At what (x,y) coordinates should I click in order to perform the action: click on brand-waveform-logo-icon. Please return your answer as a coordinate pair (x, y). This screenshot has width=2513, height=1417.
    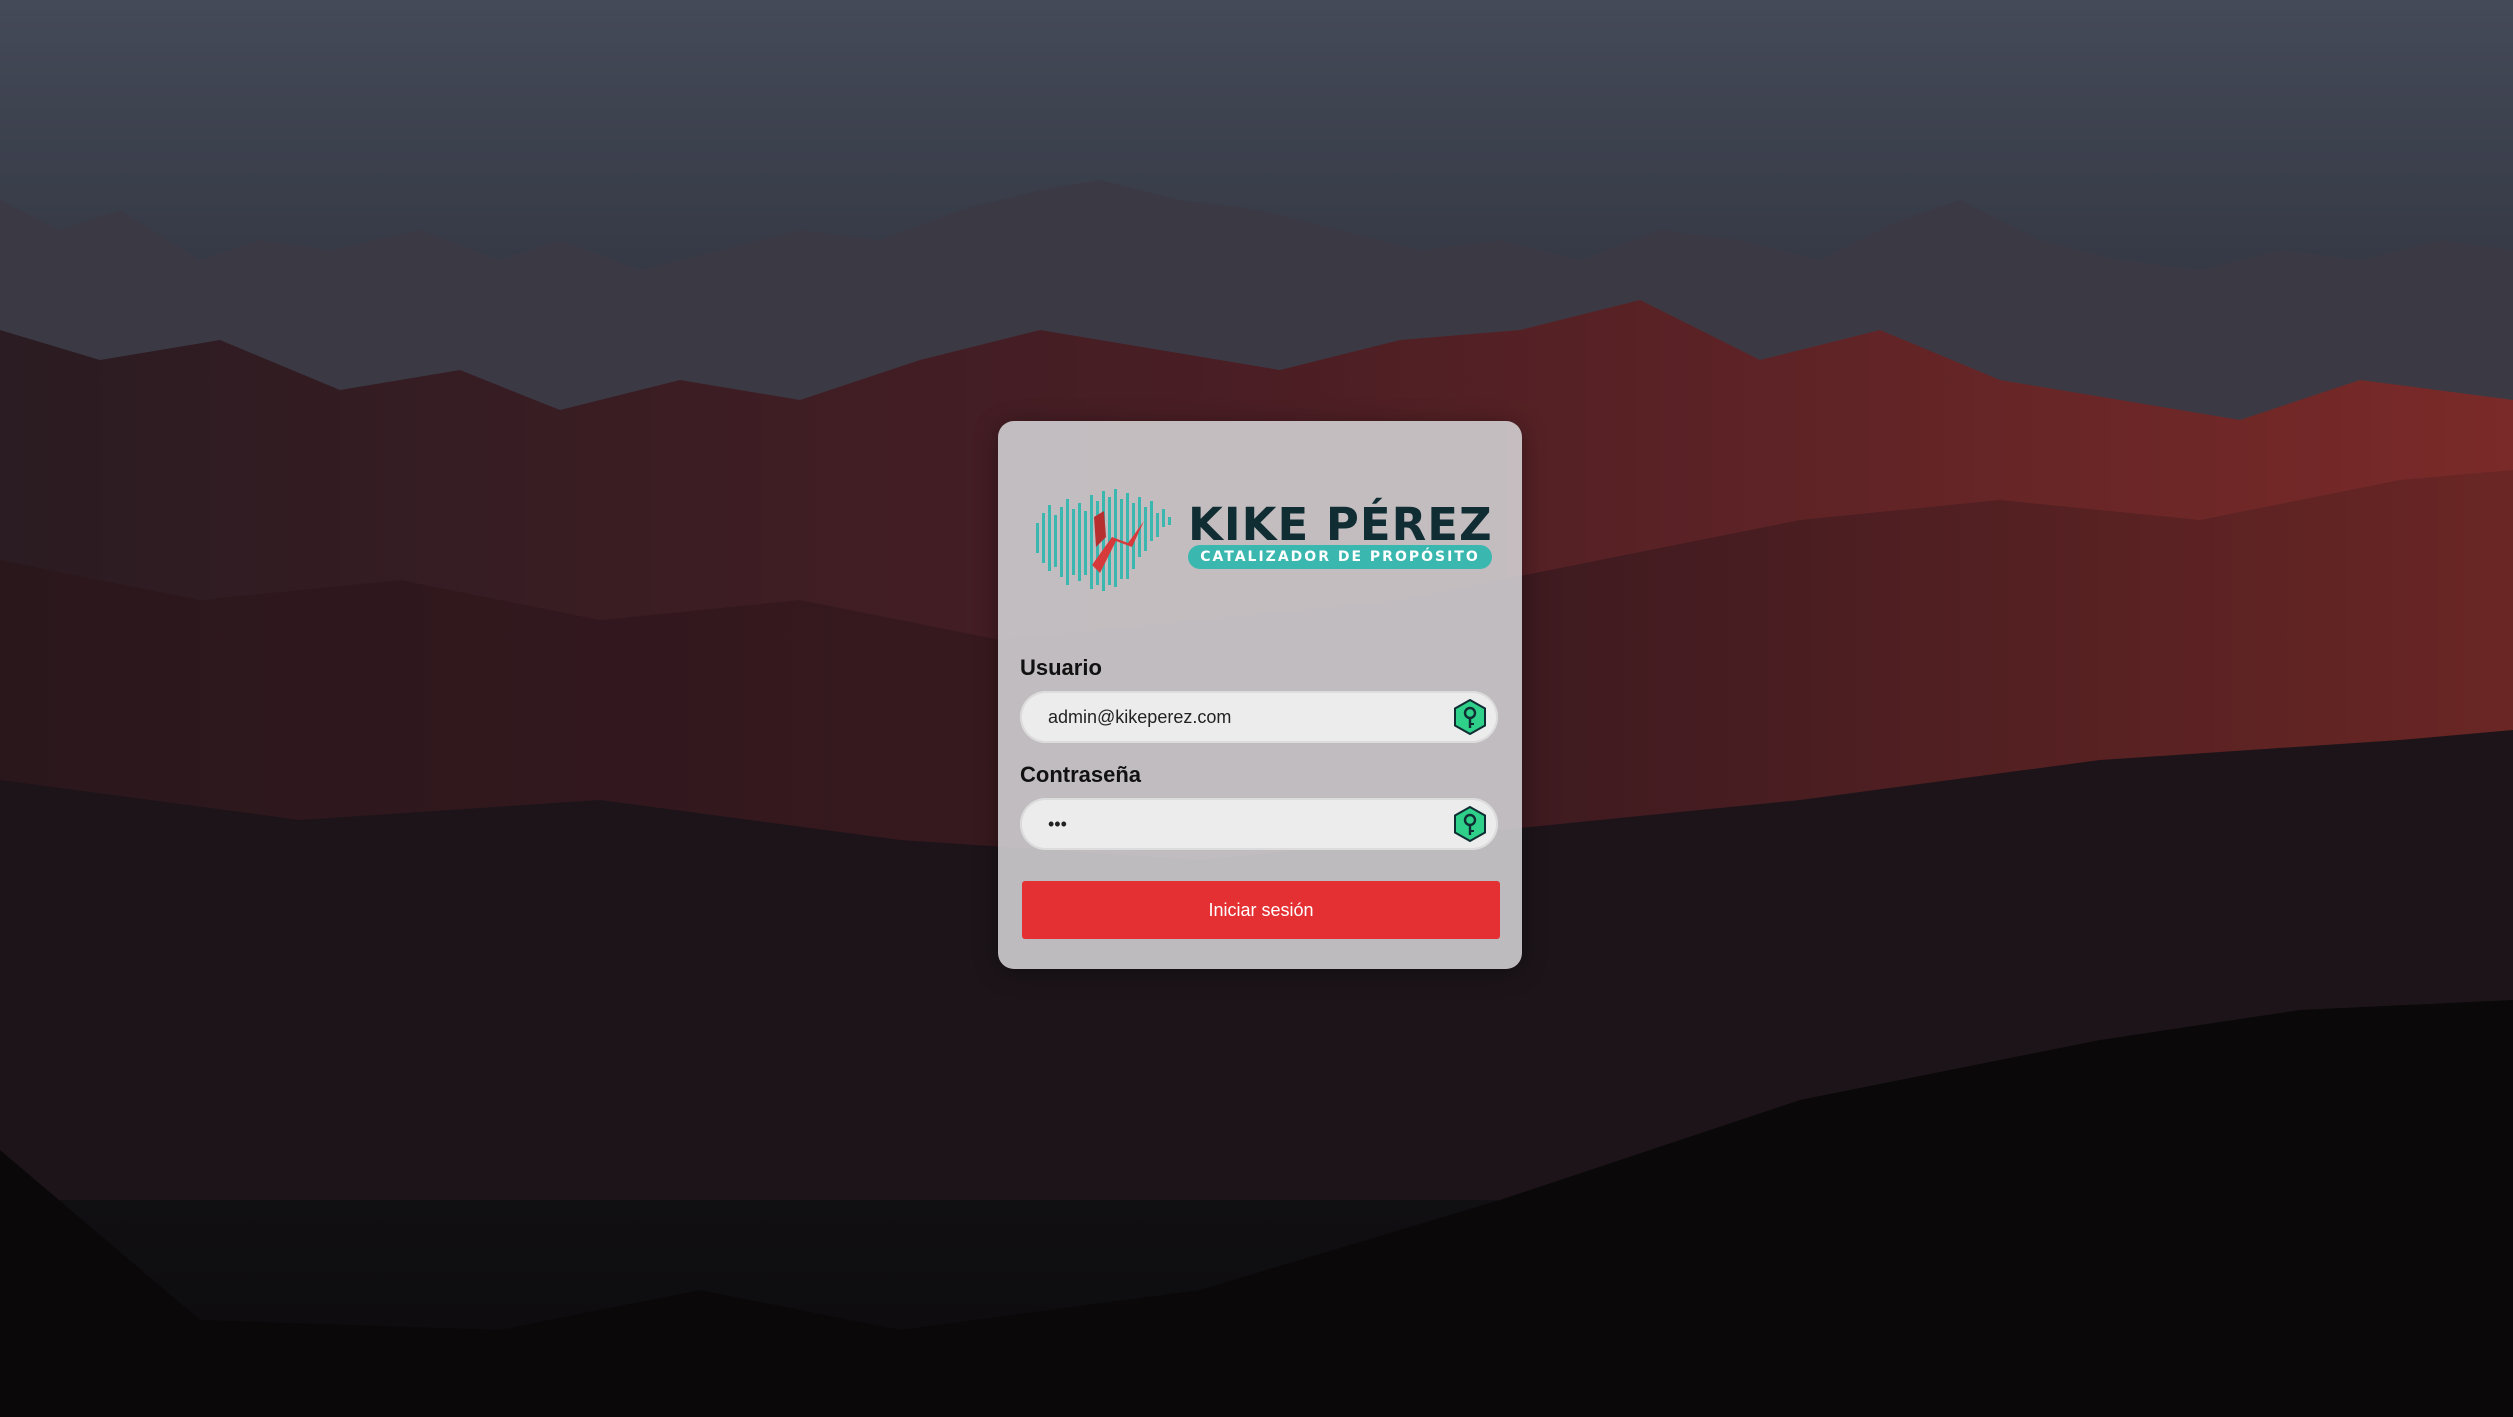
    Looking at the image, I should click on (1103, 540).